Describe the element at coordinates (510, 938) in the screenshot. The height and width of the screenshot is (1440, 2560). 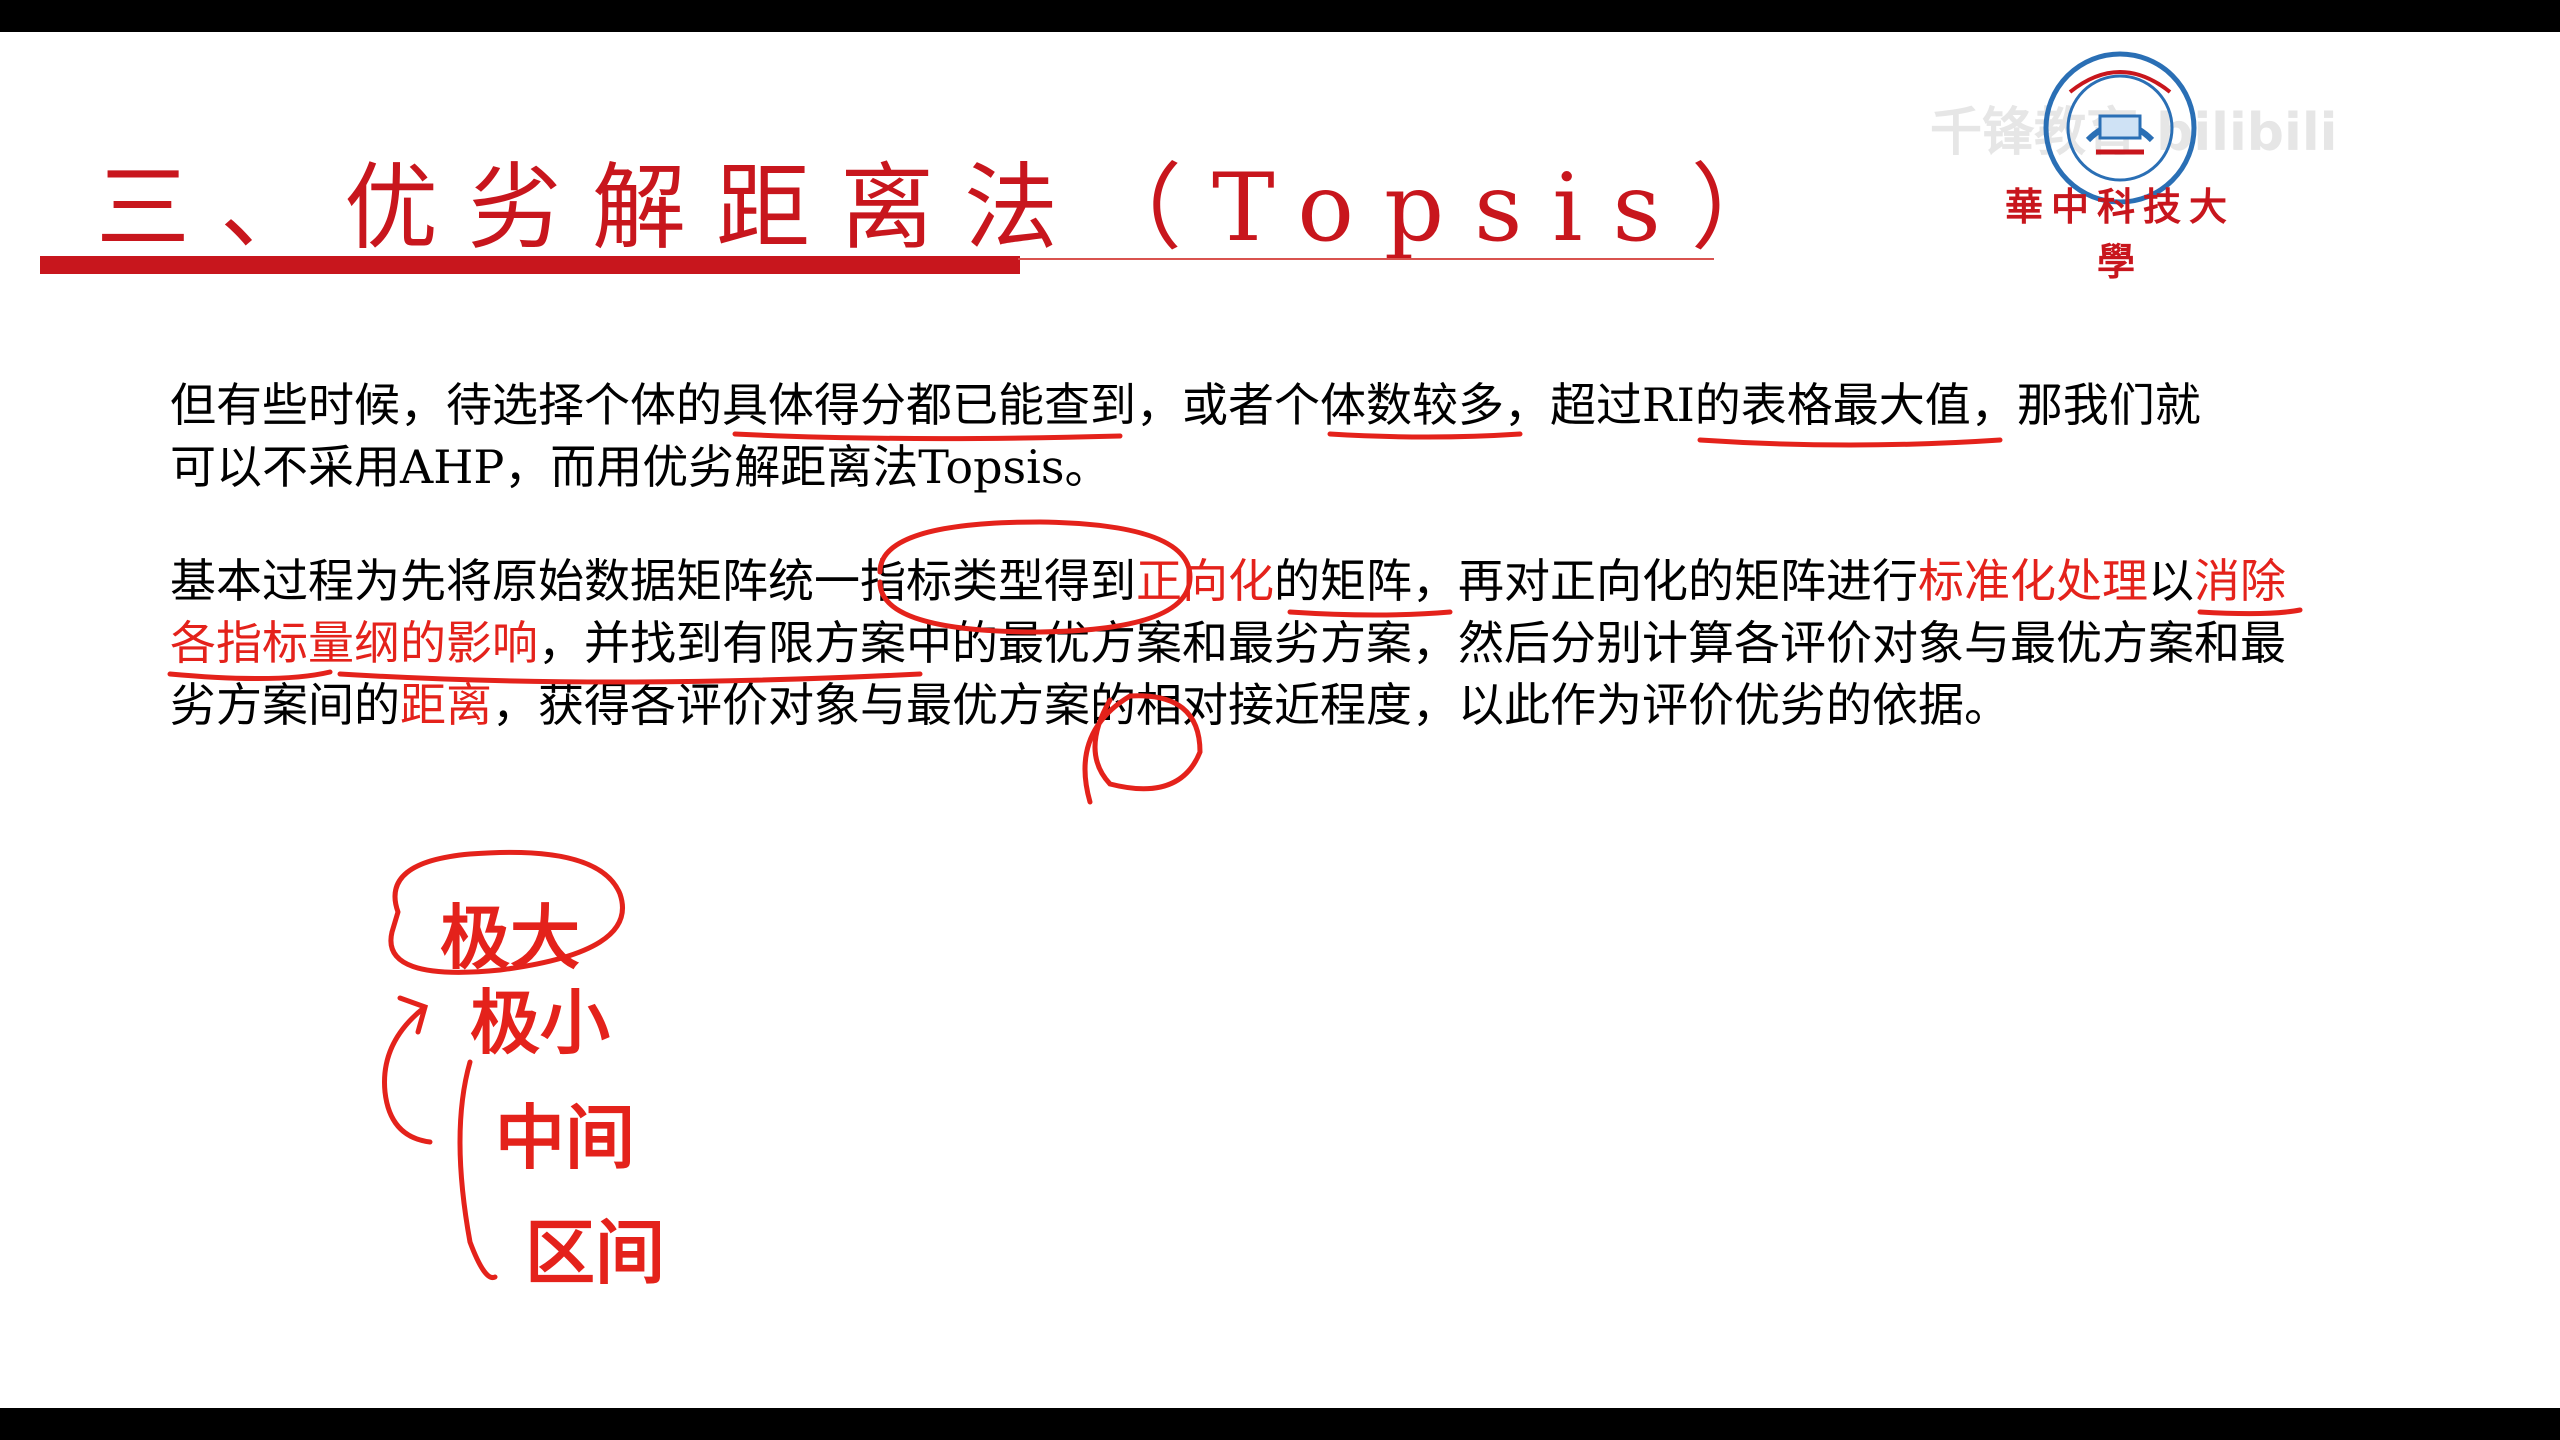
I see `handwriting-jida: 极大` at that location.